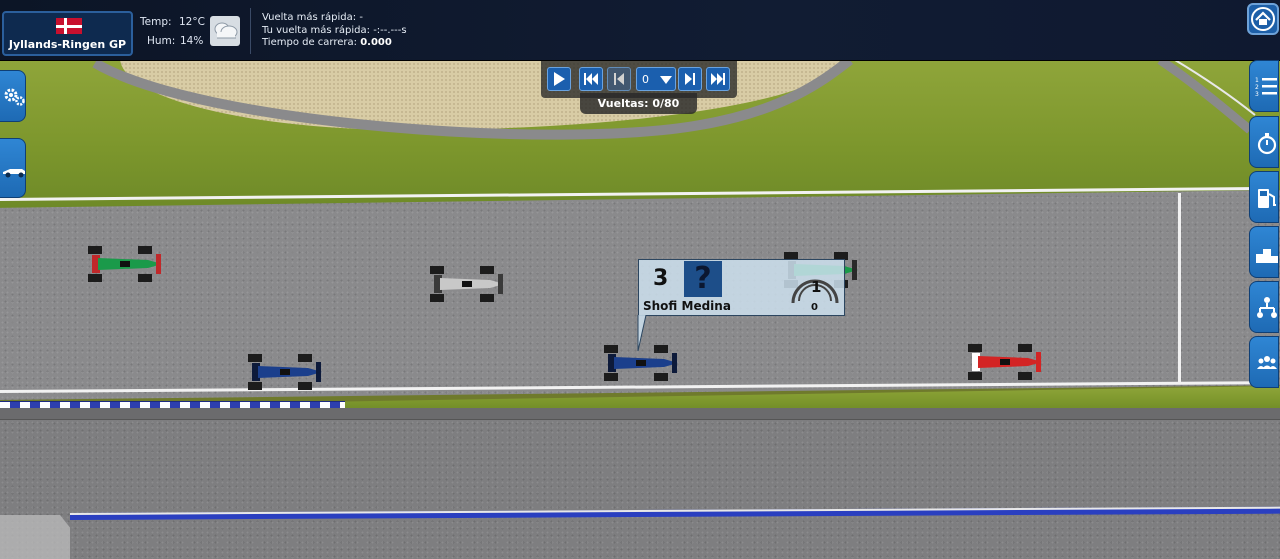  I want to click on stopwatch-icon, so click(1267, 144).